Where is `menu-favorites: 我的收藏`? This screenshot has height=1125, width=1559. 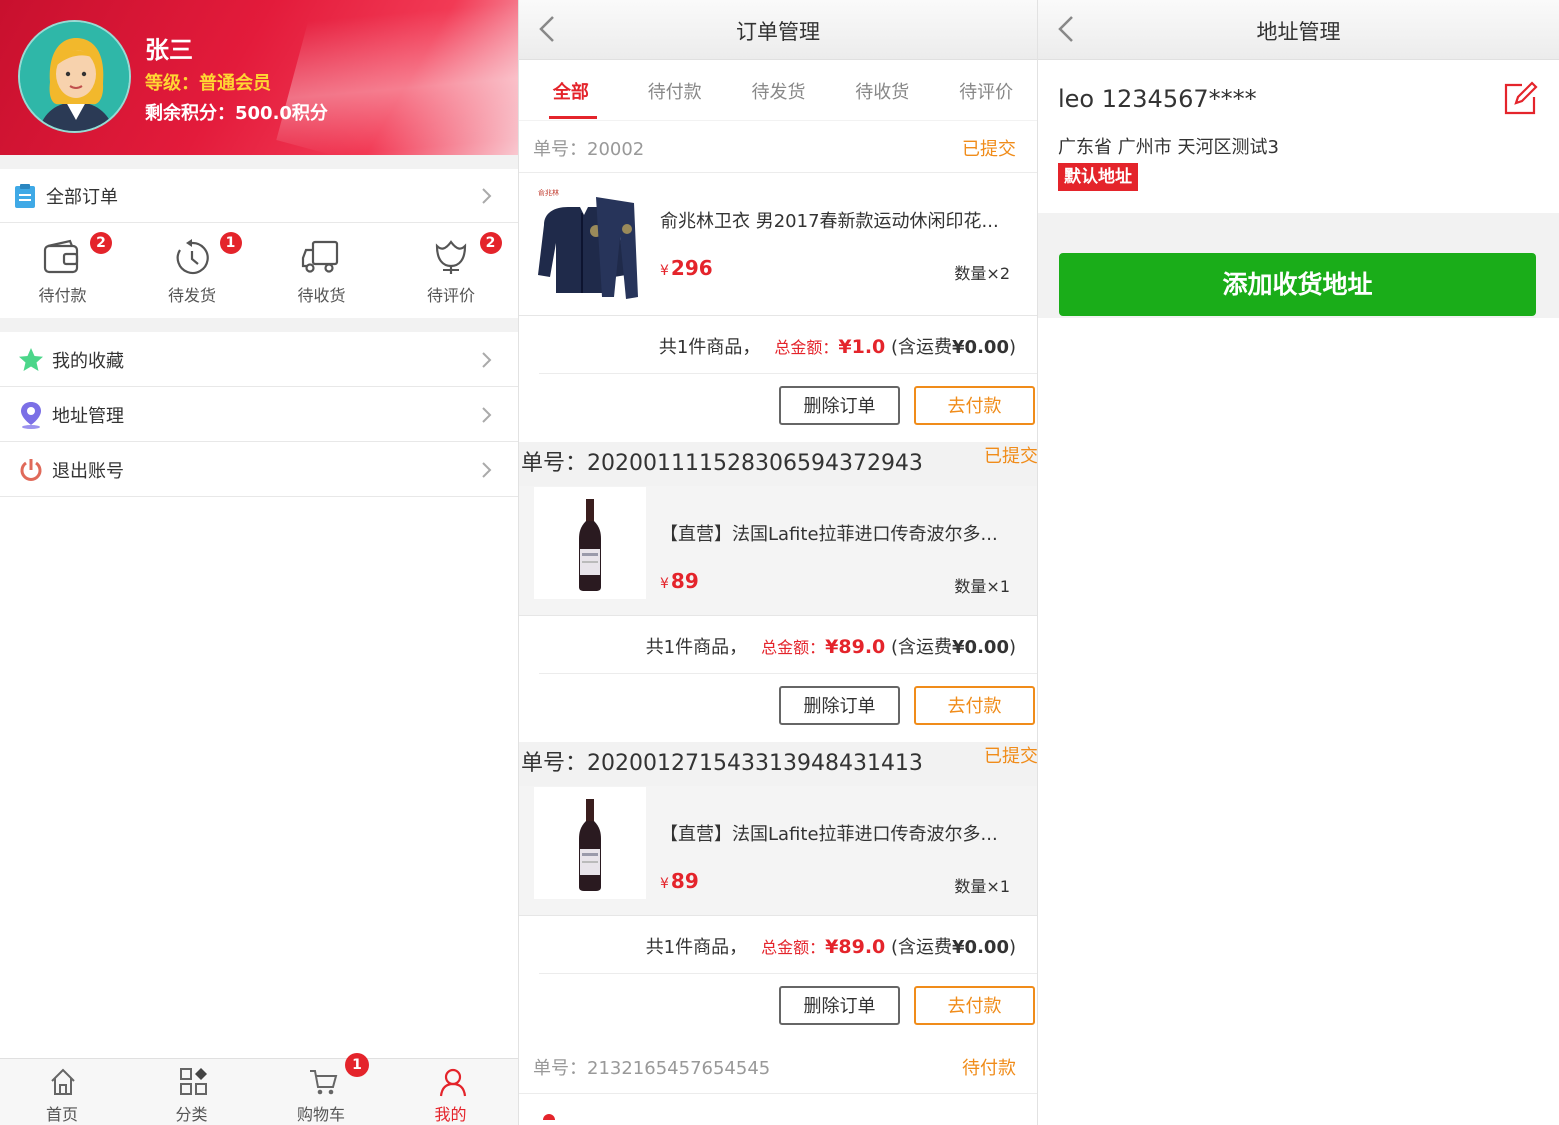
menu-favorites: 我的收藏 is located at coordinates (259, 360).